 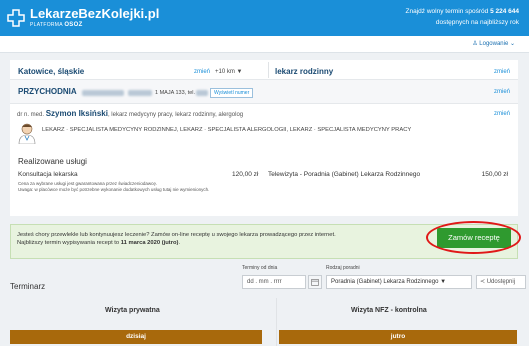 I want to click on logo: LekarzeBezKolejki.pl PLATFORMA OSOZ, so click(x=83, y=17).